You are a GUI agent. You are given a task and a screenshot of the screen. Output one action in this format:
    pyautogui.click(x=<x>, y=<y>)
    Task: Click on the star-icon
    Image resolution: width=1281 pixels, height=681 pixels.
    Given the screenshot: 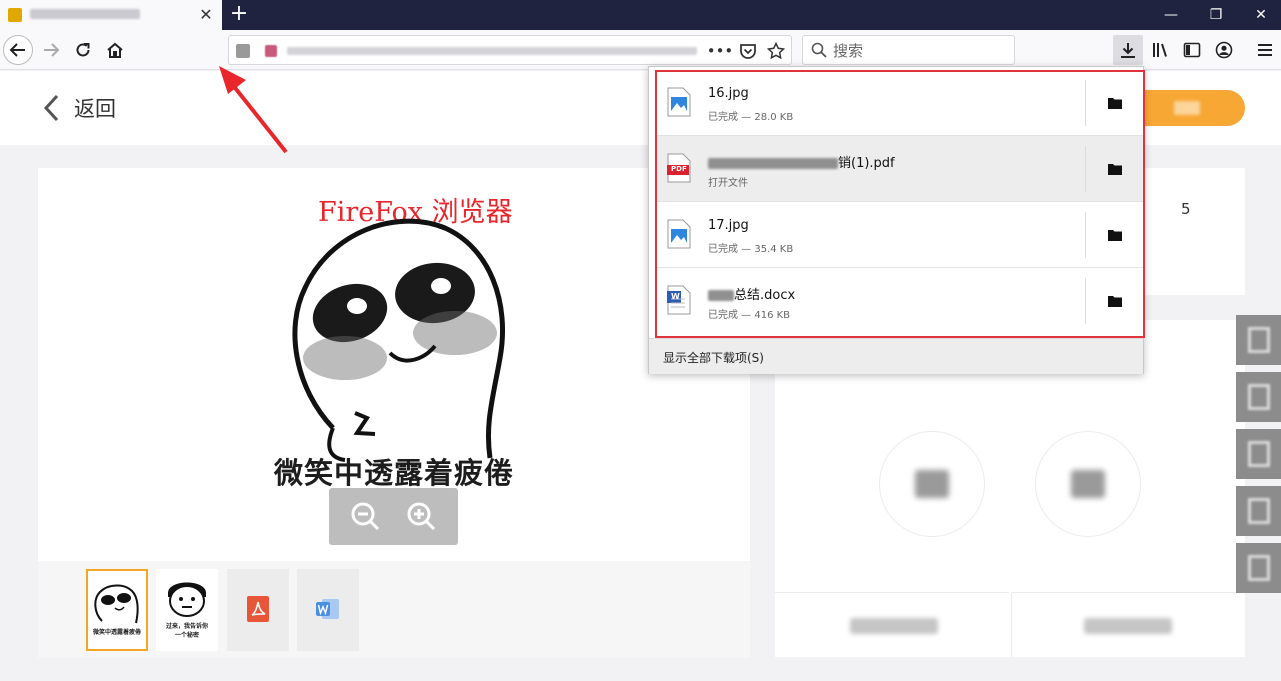 What is the action you would take?
    pyautogui.click(x=776, y=51)
    